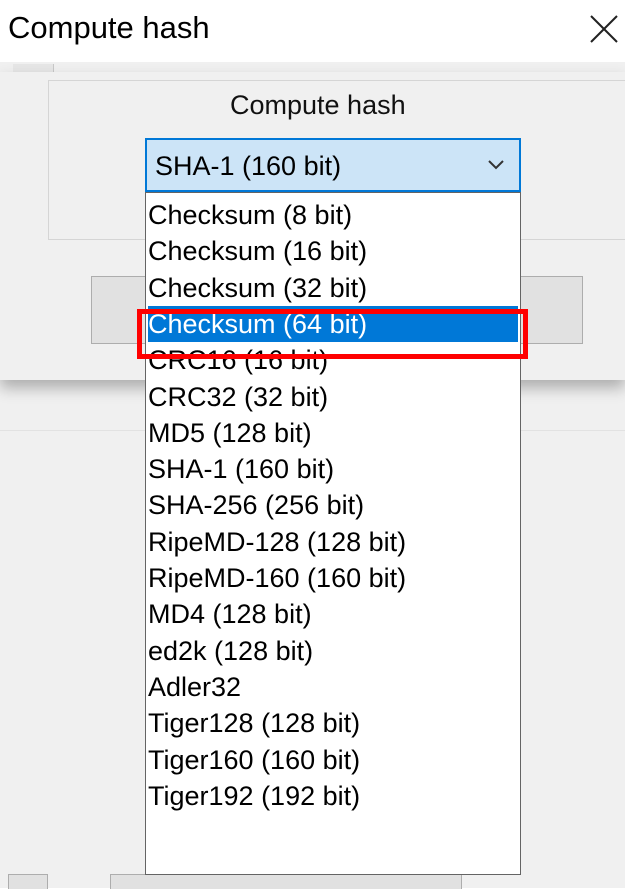 The width and height of the screenshot is (625, 889). I want to click on dropdown-option: RipeMD-128 (128 bit), so click(333, 542).